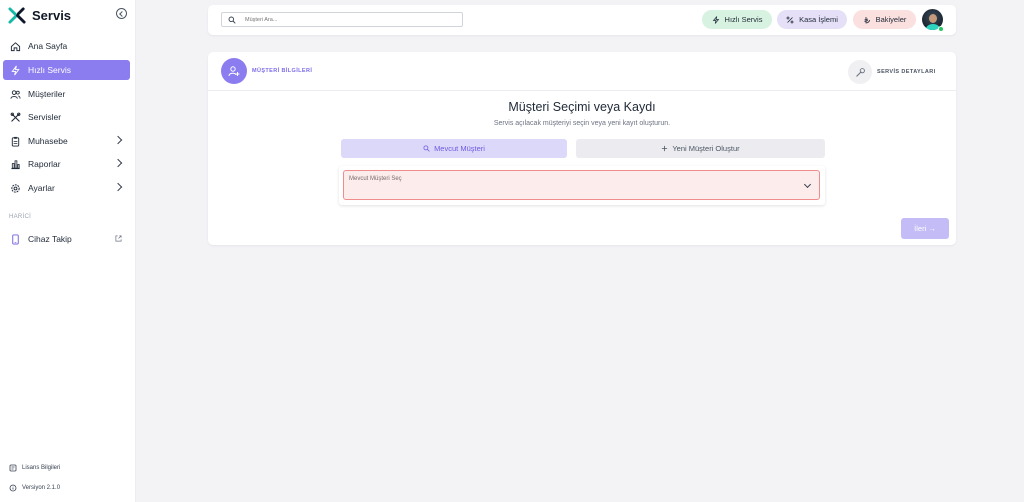 The height and width of the screenshot is (502, 1024). Describe the element at coordinates (66, 164) in the screenshot. I see `sidebar-item-raporlar: Raporlar` at that location.